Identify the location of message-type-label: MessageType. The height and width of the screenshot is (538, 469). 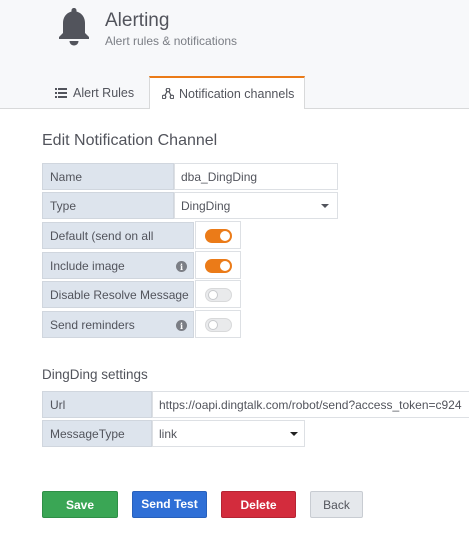
(97, 433).